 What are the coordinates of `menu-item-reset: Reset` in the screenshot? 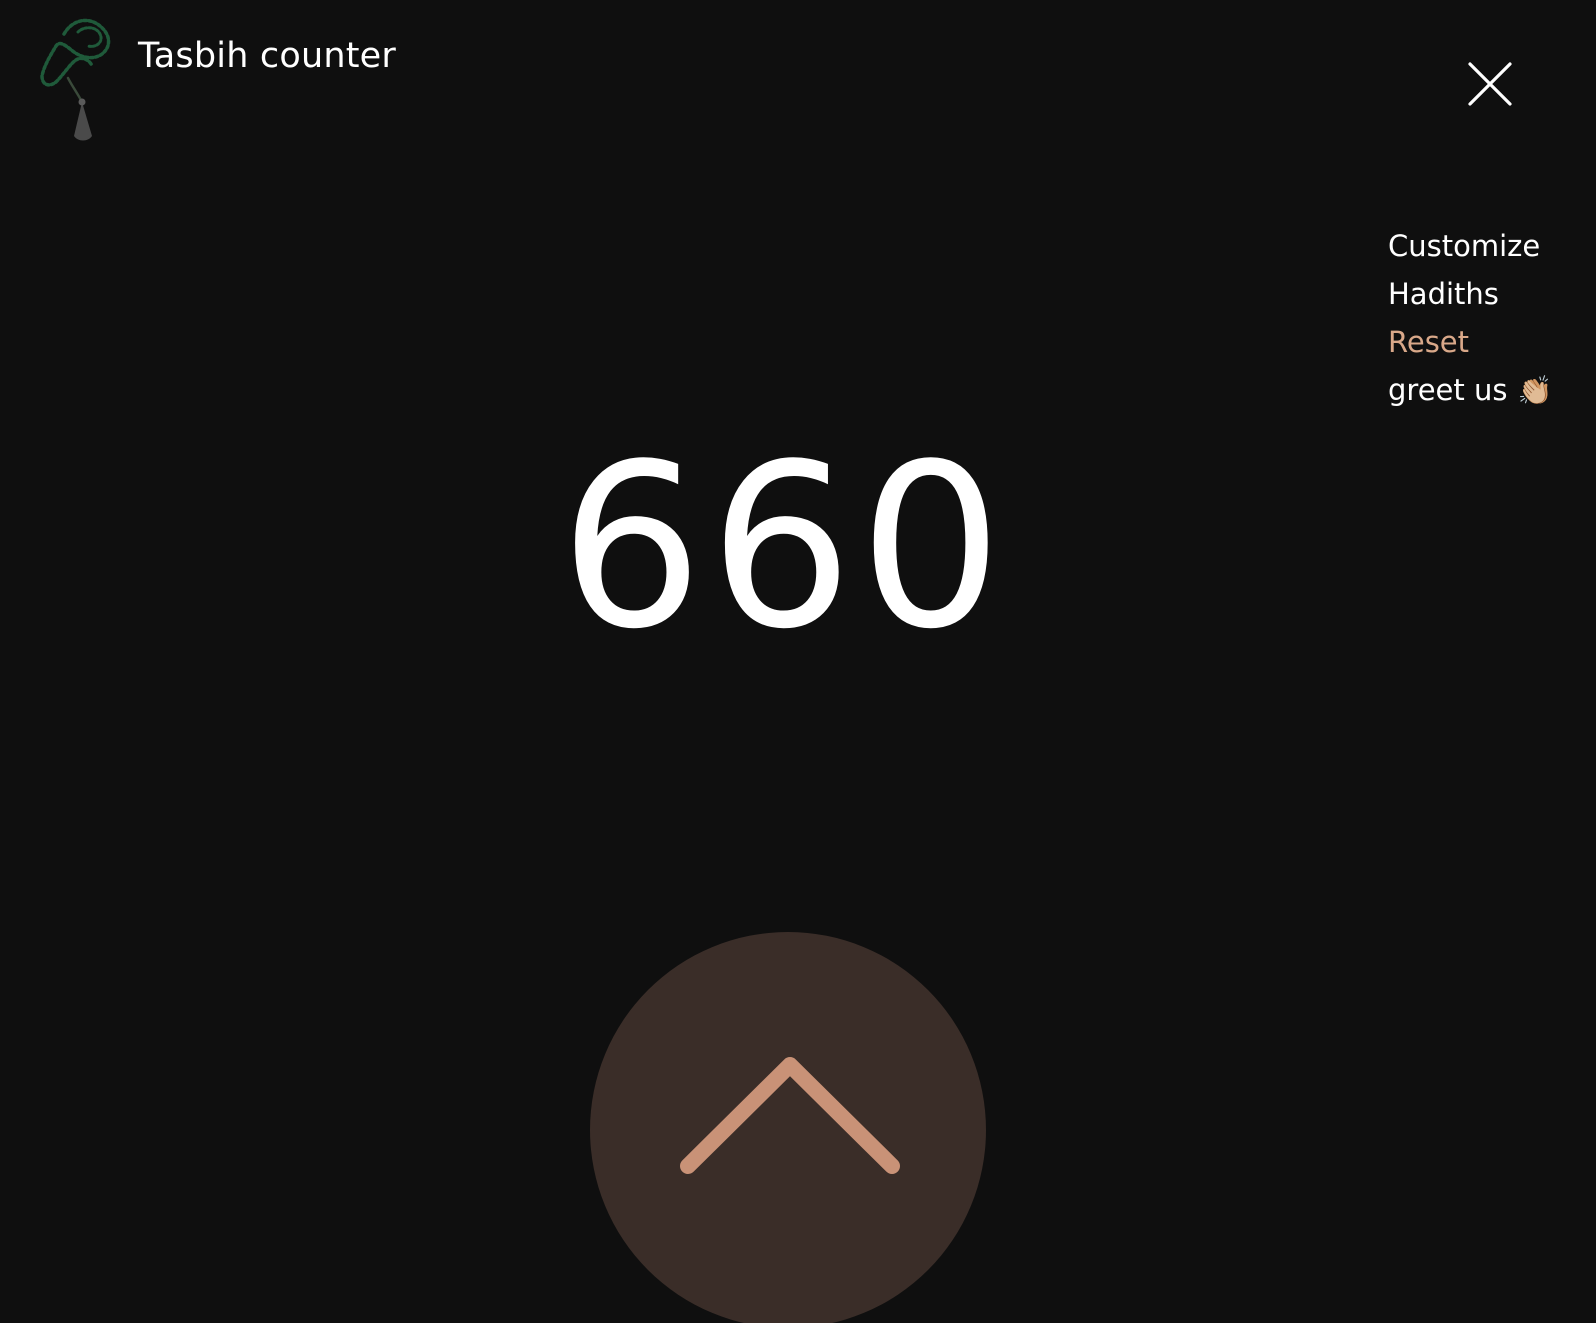 It's located at (1470, 342).